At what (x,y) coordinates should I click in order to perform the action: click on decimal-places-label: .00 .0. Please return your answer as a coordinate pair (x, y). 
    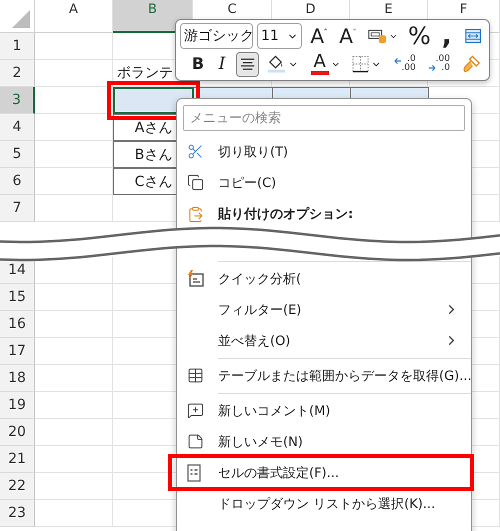
    Looking at the image, I should click on (443, 64).